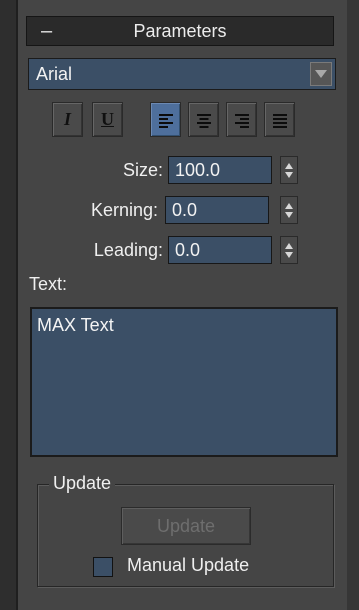  I want to click on update-button: Update, so click(186, 526).